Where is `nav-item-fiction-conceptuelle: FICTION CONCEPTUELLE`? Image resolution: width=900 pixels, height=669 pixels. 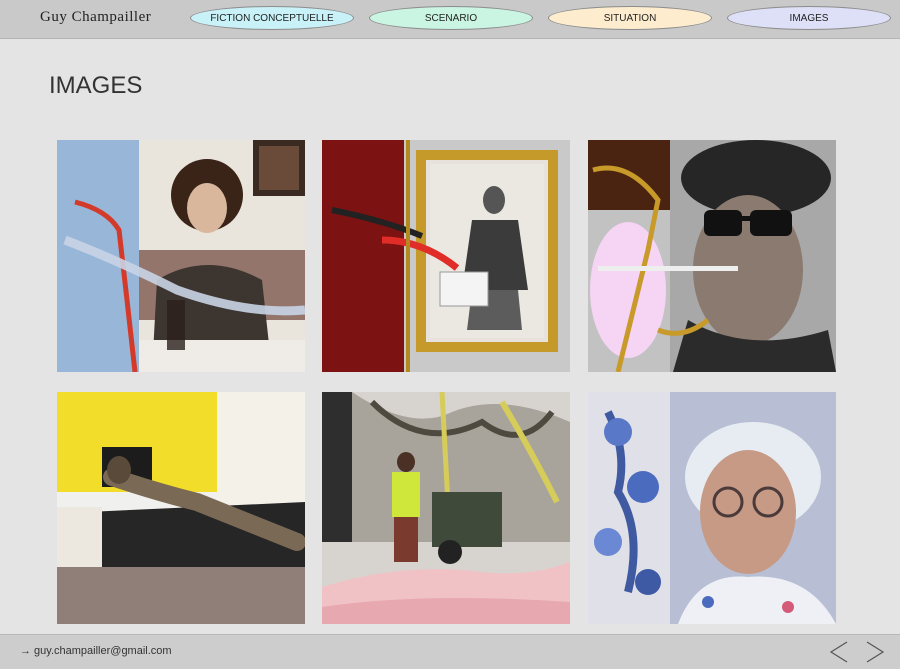
nav-item-fiction-conceptuelle: FICTION CONCEPTUELLE is located at coordinates (272, 18).